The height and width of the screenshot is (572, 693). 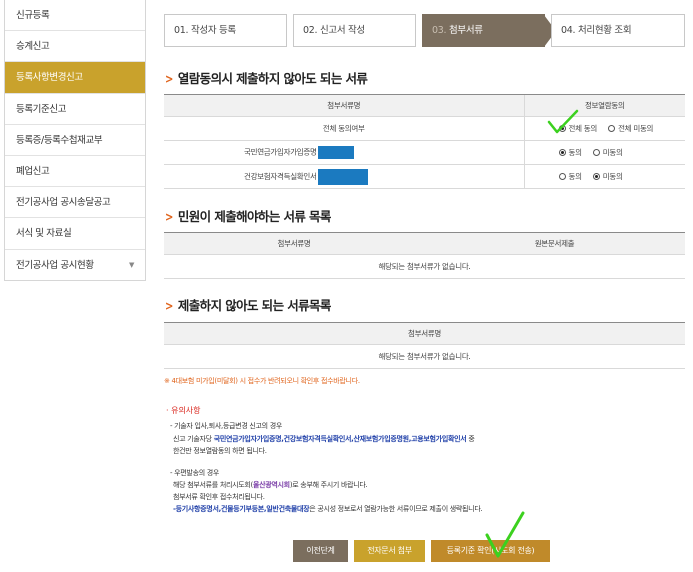 What do you see at coordinates (75, 109) in the screenshot?
I see `sidebar-item-standard-report: 등록기준신고` at bounding box center [75, 109].